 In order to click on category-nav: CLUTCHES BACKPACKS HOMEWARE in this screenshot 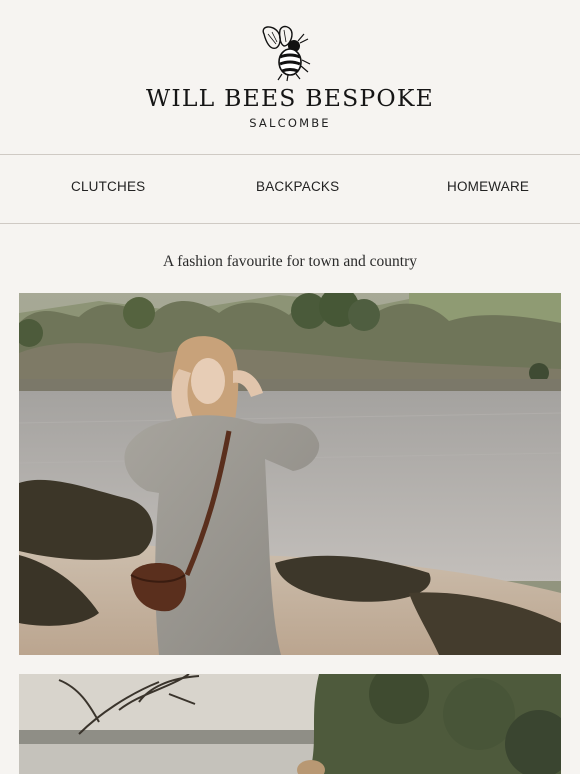, I will do `click(290, 189)`.